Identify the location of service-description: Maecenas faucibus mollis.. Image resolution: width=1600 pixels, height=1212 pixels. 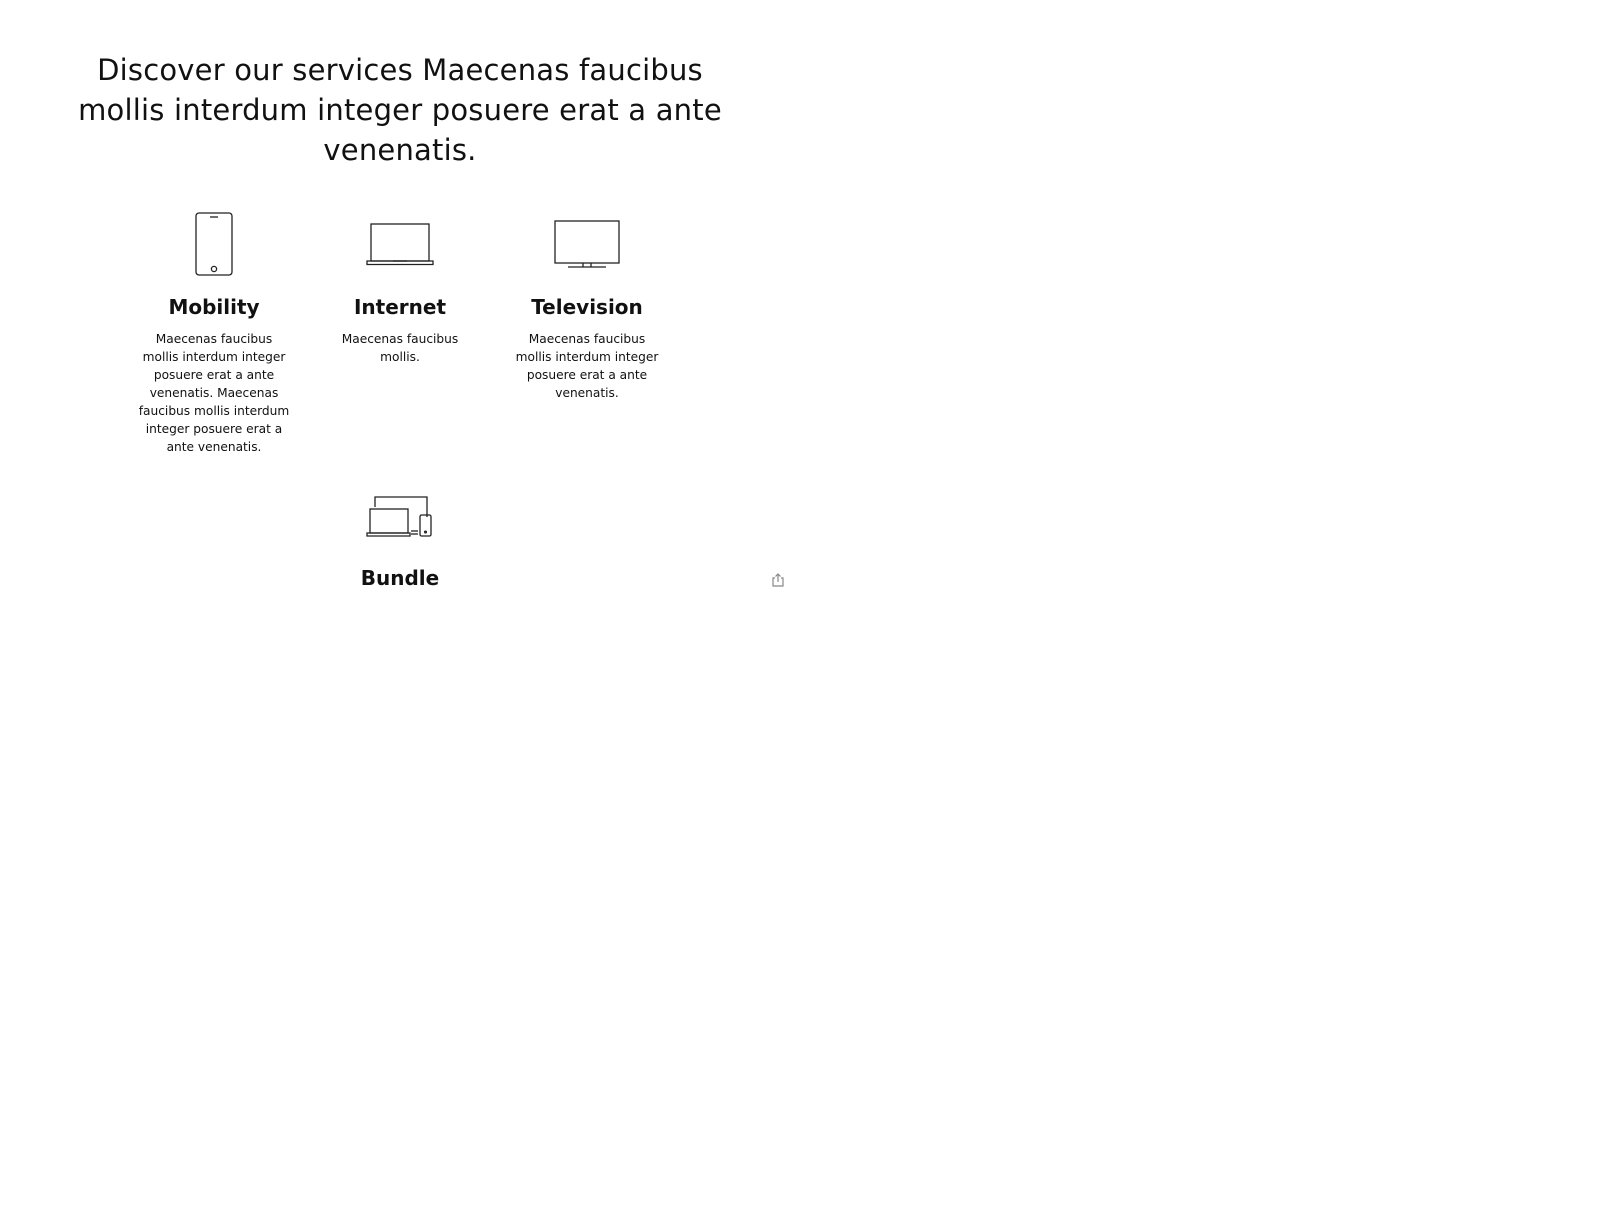
(400, 348).